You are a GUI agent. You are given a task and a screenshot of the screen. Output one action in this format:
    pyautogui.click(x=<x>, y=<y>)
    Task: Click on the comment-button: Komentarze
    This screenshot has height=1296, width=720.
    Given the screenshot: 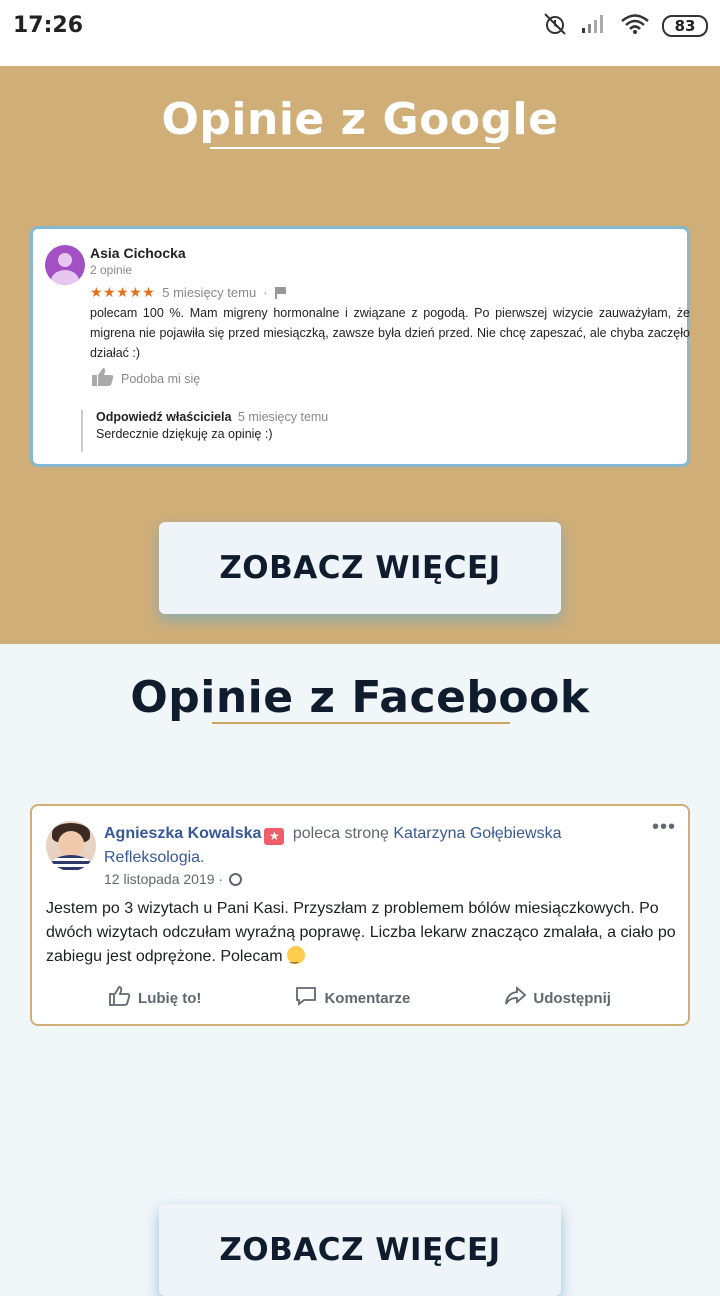 What is the action you would take?
    pyautogui.click(x=352, y=998)
    